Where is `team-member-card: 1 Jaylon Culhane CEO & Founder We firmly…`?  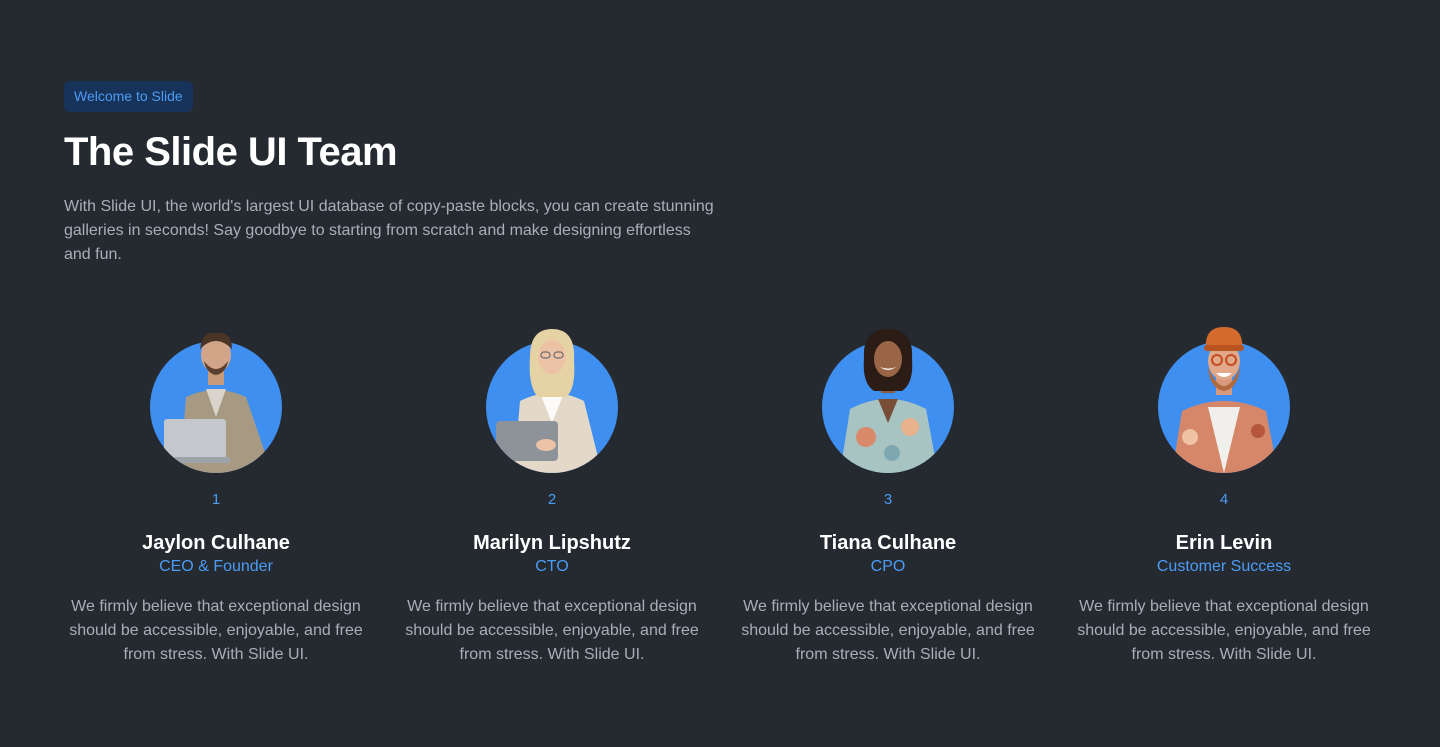
team-member-card: 1 Jaylon Culhane CEO & Founder We firmly… is located at coordinates (216, 497).